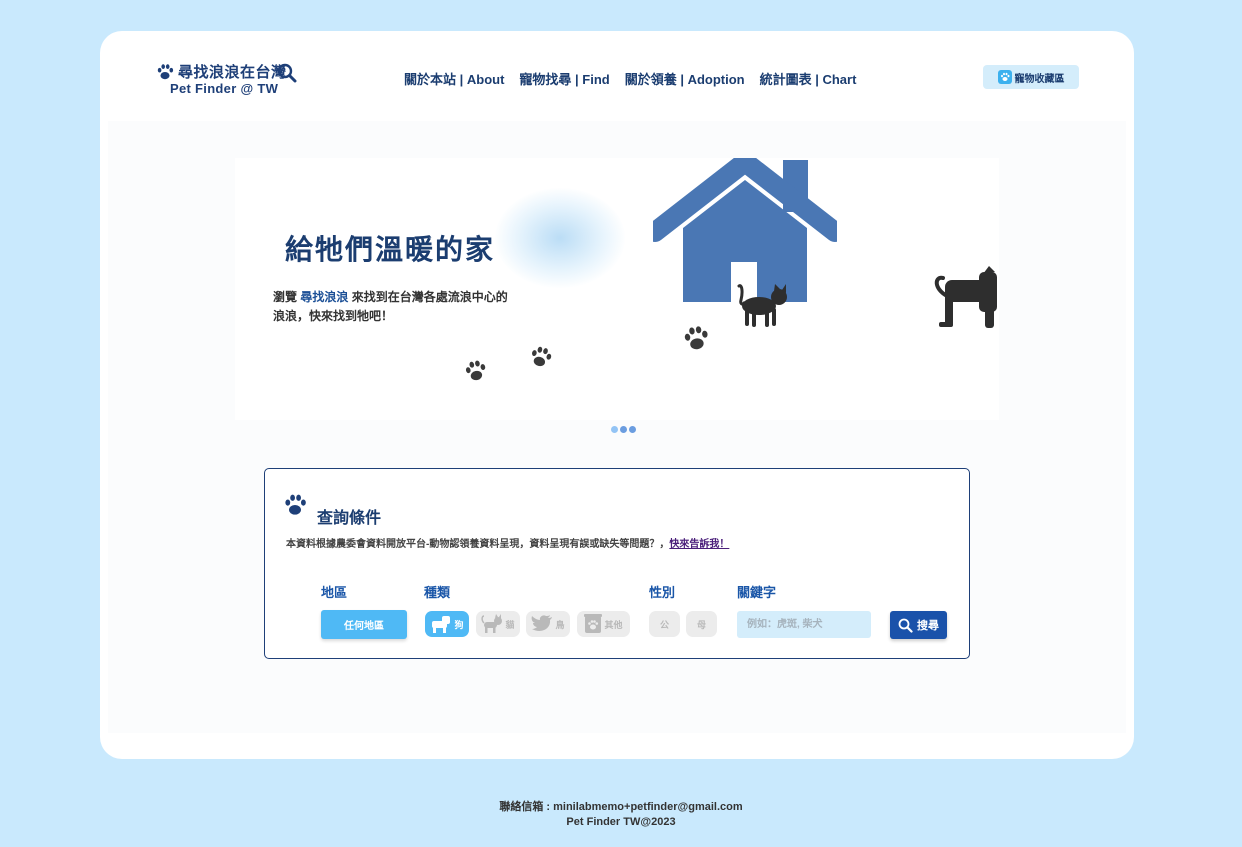 This screenshot has height=847, width=1242. What do you see at coordinates (701, 624) in the screenshot?
I see `sex-female-button: 母` at bounding box center [701, 624].